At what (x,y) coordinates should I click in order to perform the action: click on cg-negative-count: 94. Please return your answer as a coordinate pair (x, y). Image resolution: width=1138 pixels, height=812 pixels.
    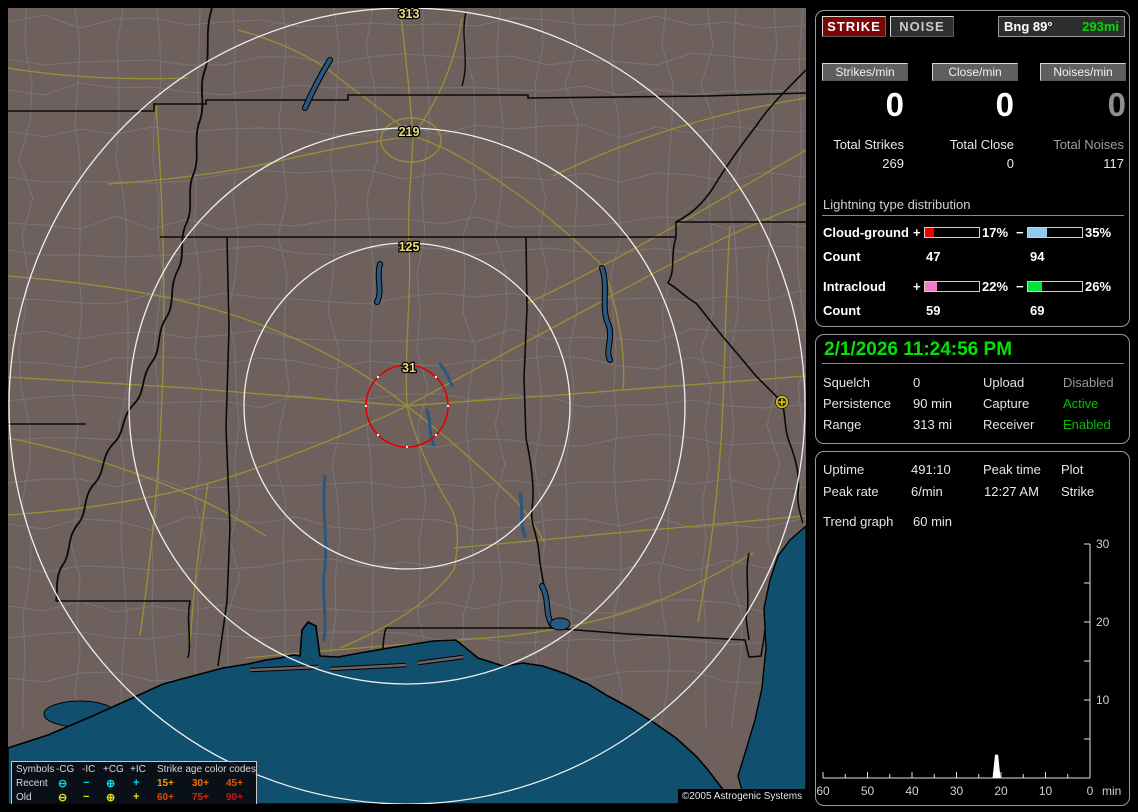
    Looking at the image, I should click on (1037, 256).